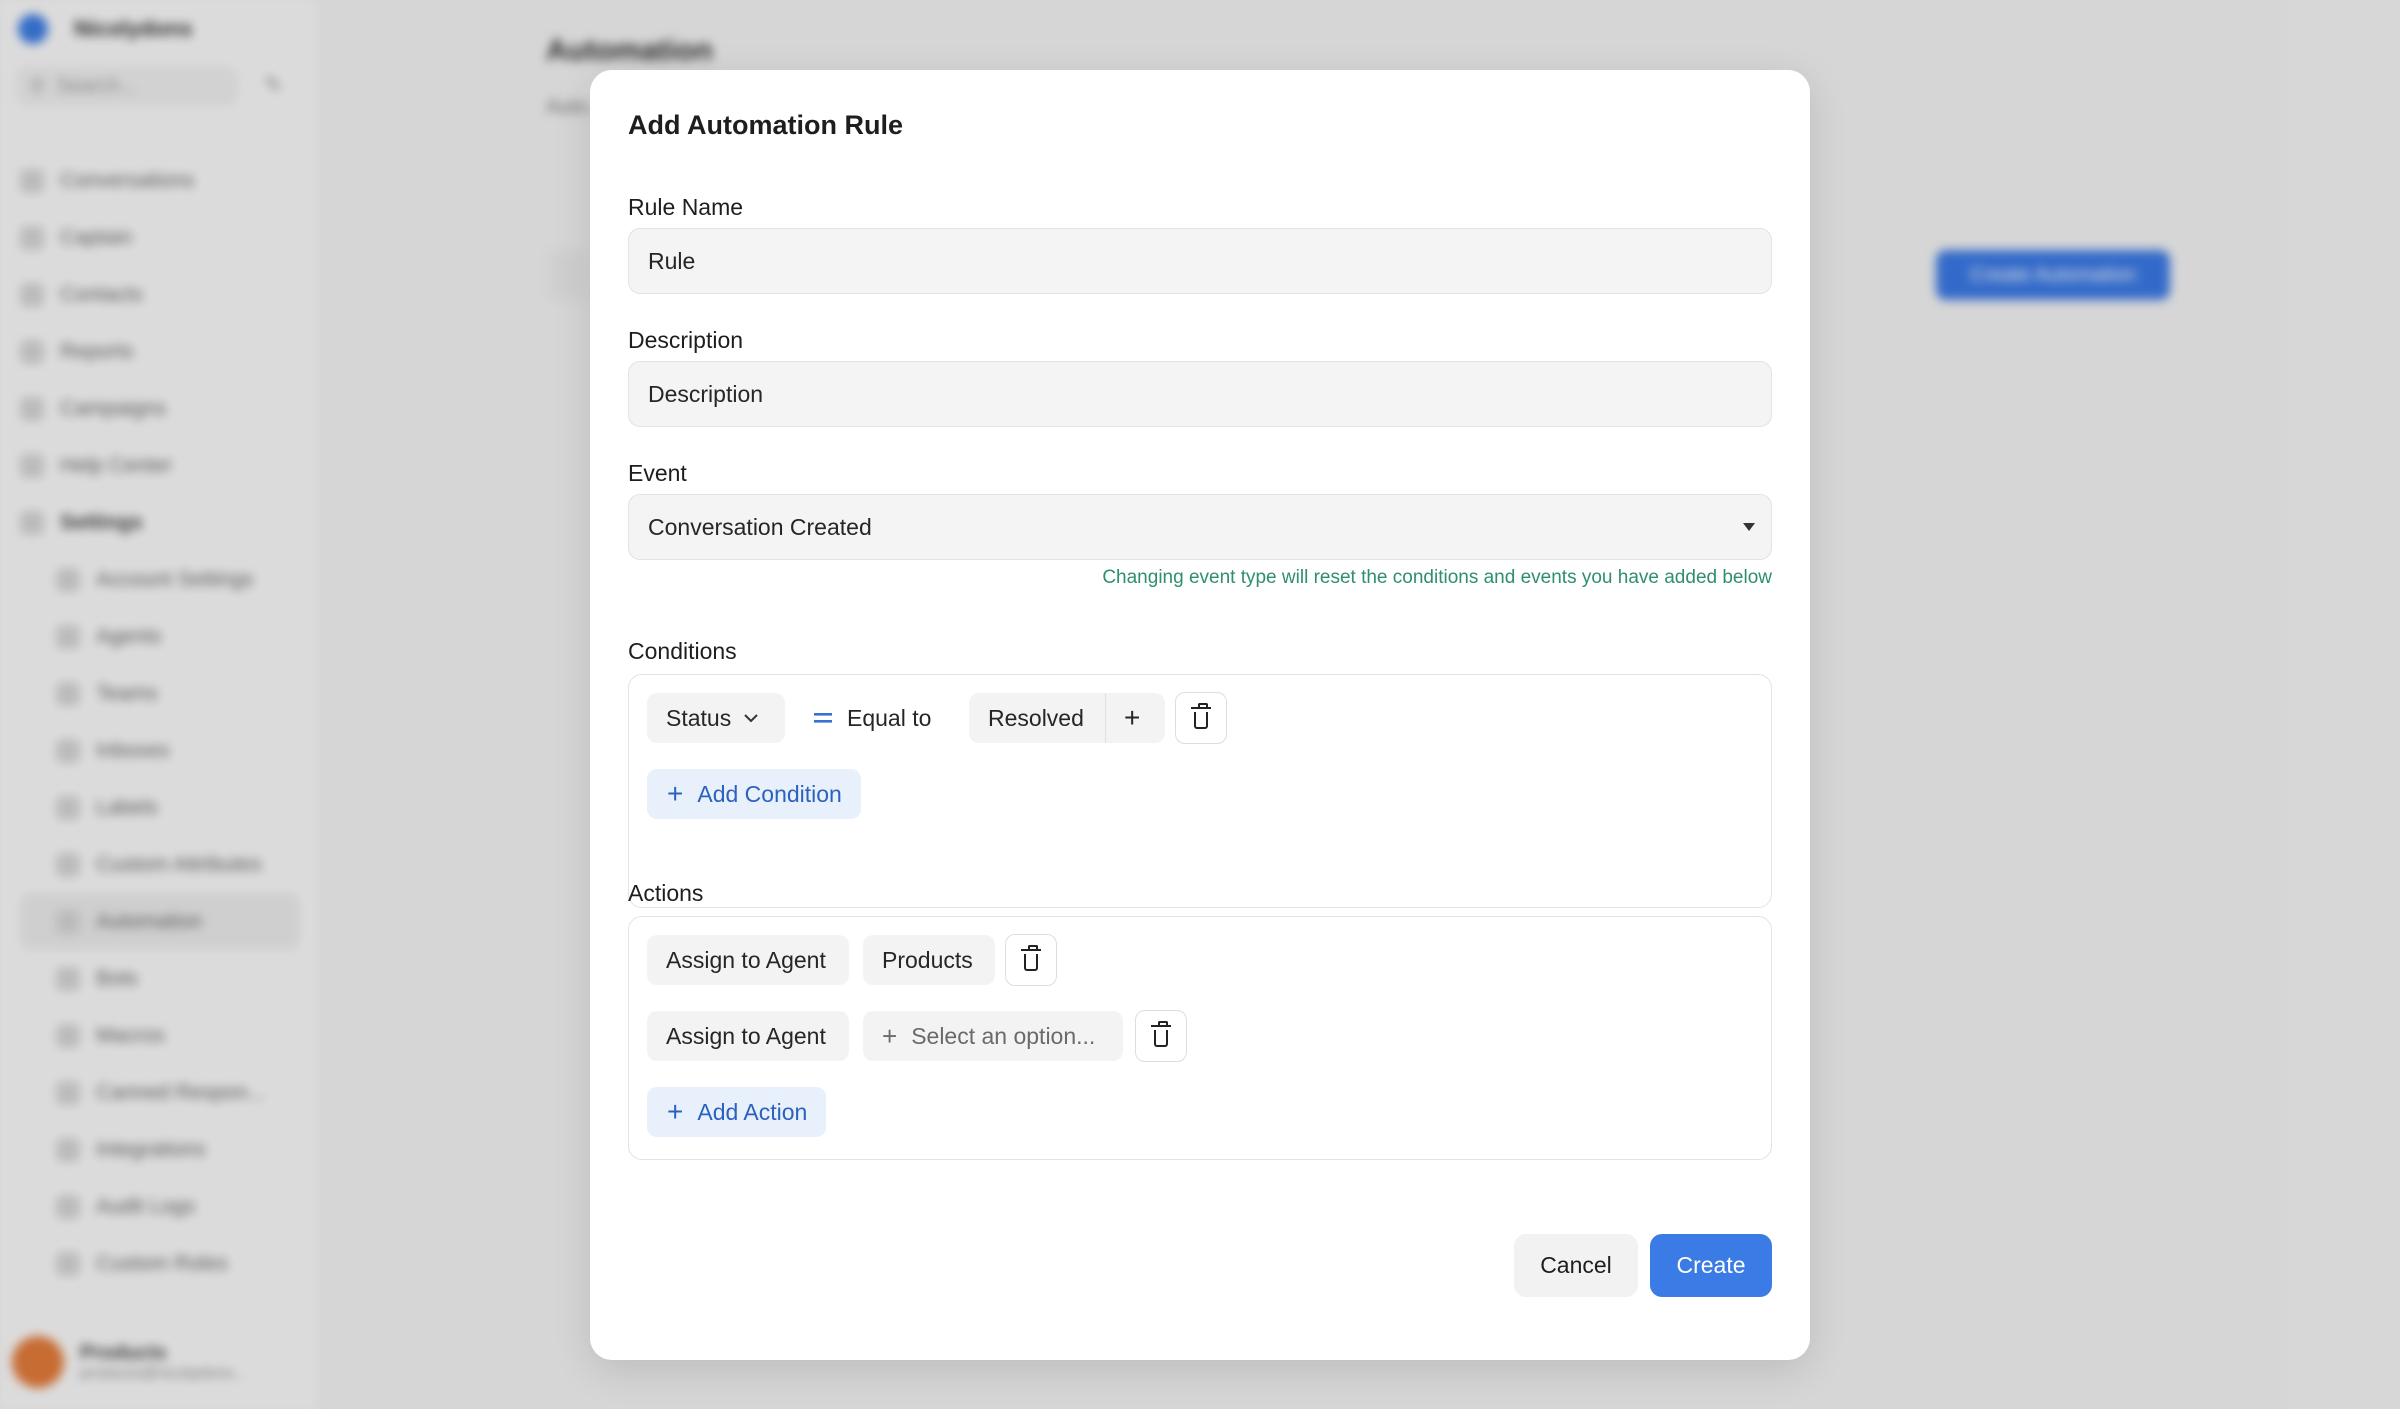 The image size is (2400, 1409). I want to click on action-value-text: Products, so click(927, 959).